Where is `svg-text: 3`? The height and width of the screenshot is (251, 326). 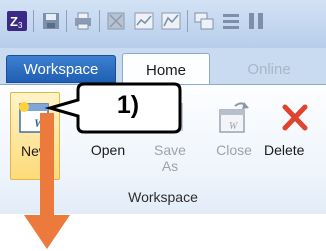
svg-text: 3 is located at coordinates (20, 25).